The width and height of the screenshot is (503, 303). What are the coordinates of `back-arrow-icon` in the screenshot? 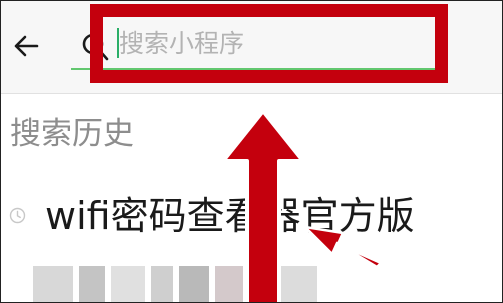 It's located at (26, 46).